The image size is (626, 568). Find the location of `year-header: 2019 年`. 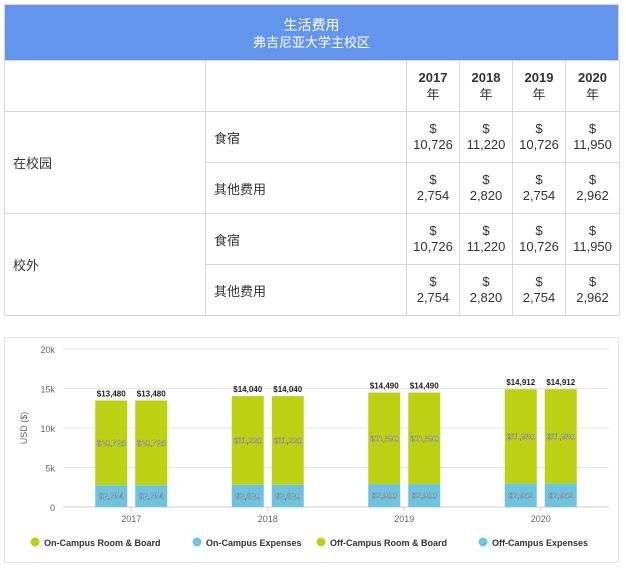

year-header: 2019 年 is located at coordinates (539, 86).